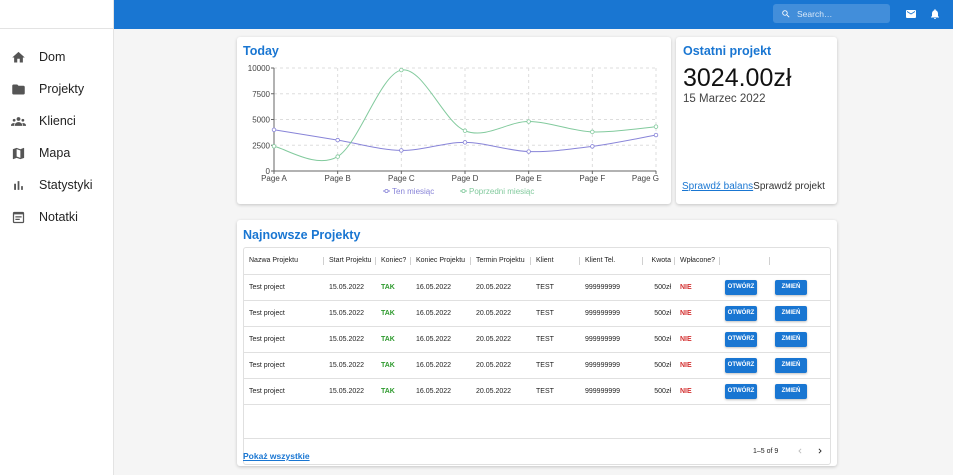  What do you see at coordinates (724, 99) in the screenshot?
I see `recent-project-date: 15 Marzec 2022` at bounding box center [724, 99].